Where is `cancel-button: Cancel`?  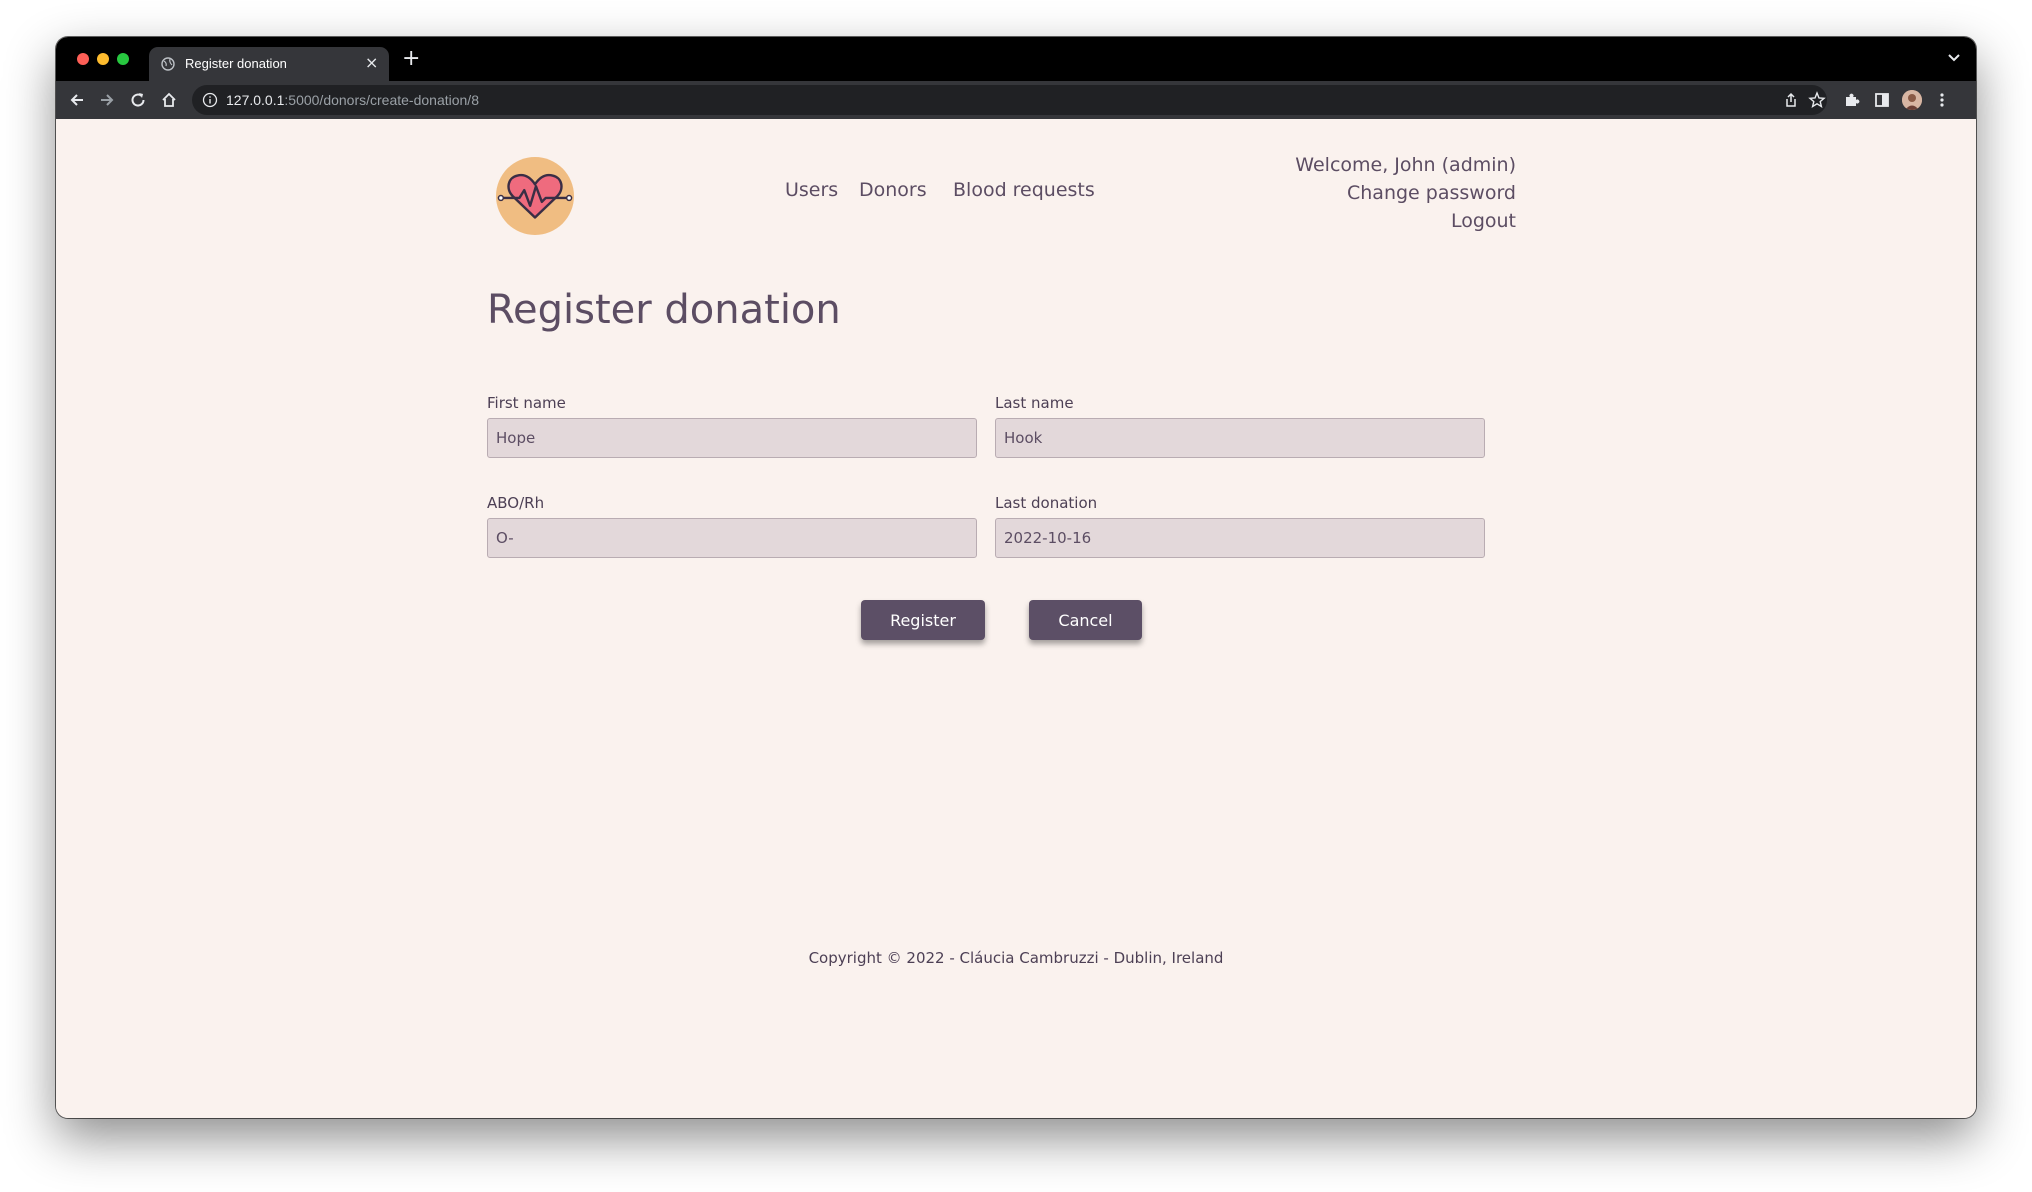
cancel-button: Cancel is located at coordinates (1085, 620).